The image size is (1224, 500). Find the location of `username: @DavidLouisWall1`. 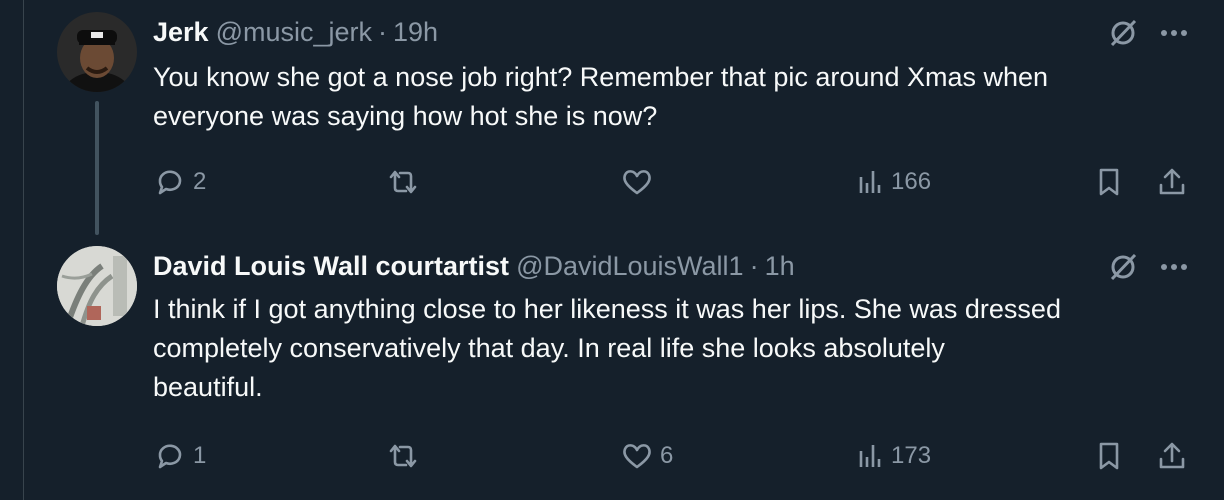

username: @DavidLouisWall1 is located at coordinates (630, 266).